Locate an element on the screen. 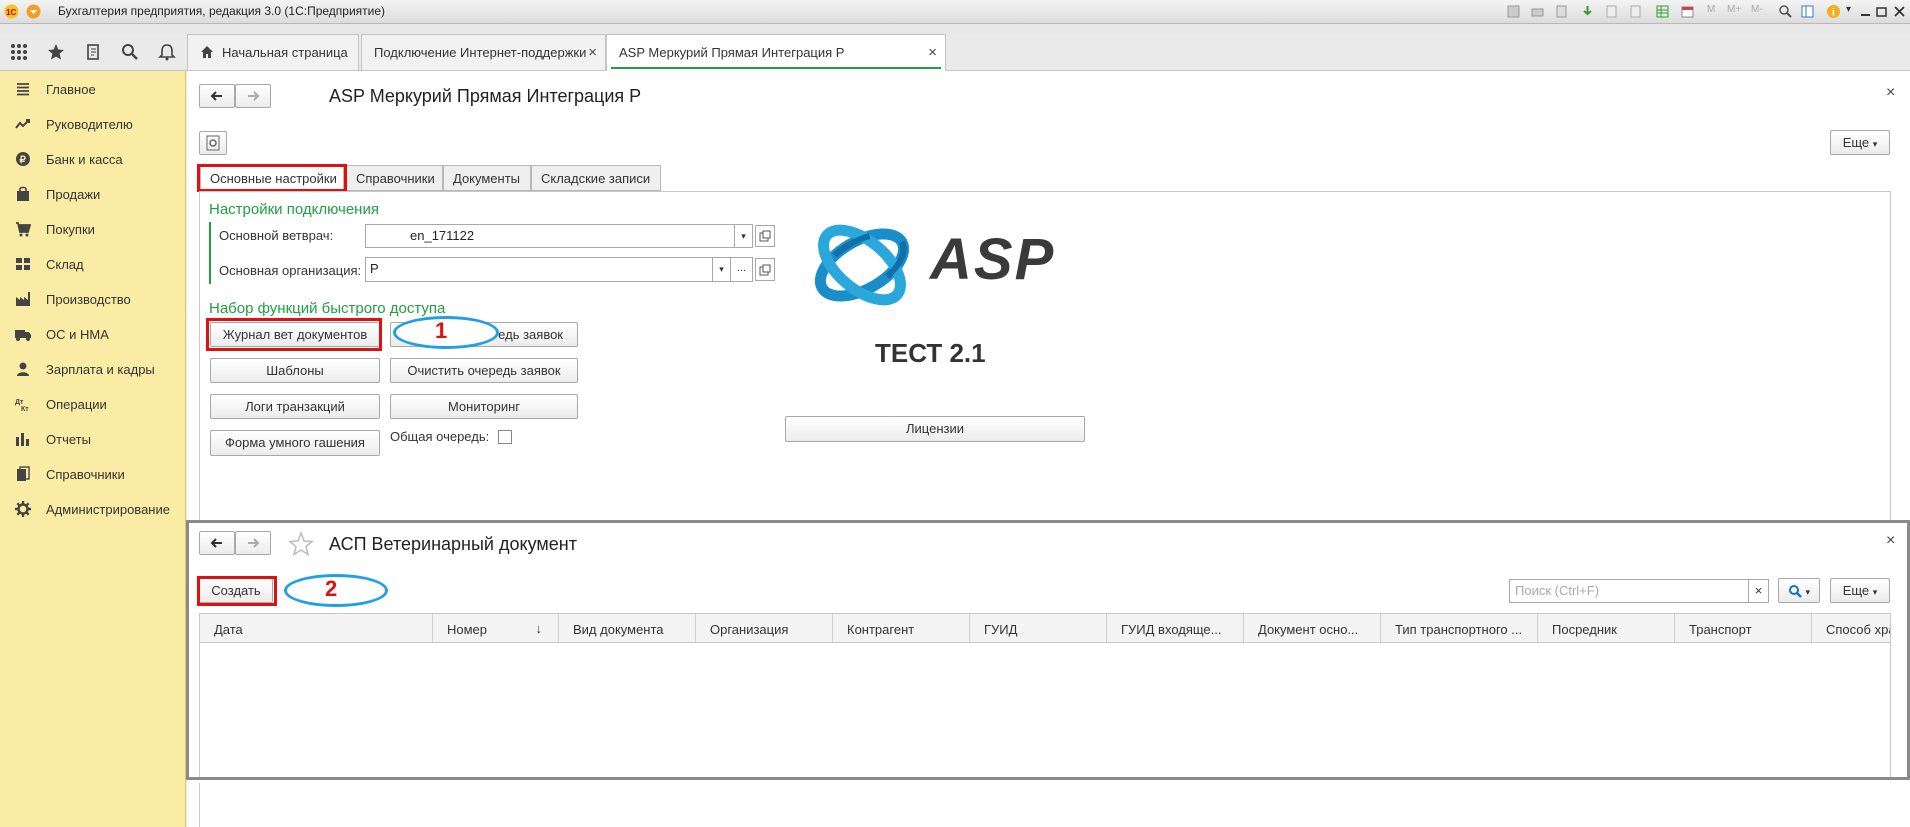 This screenshot has width=1910, height=827. sidebar-item-label: Руководителю is located at coordinates (89, 124).